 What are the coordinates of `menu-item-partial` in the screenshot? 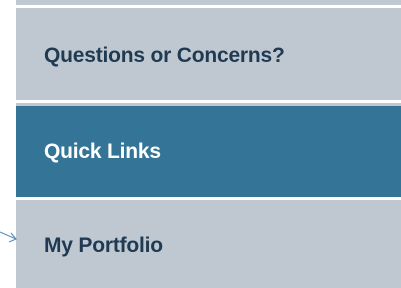 It's located at (208, 4).